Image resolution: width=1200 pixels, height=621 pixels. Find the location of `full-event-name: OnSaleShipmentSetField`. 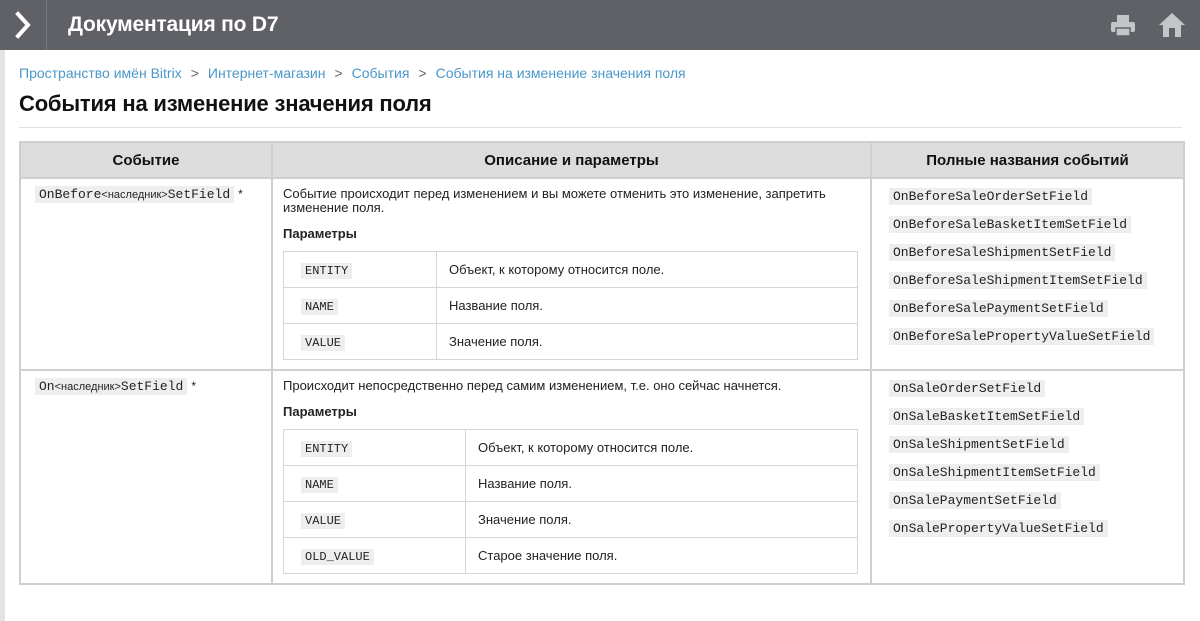

full-event-name: OnSaleShipmentSetField is located at coordinates (979, 444).